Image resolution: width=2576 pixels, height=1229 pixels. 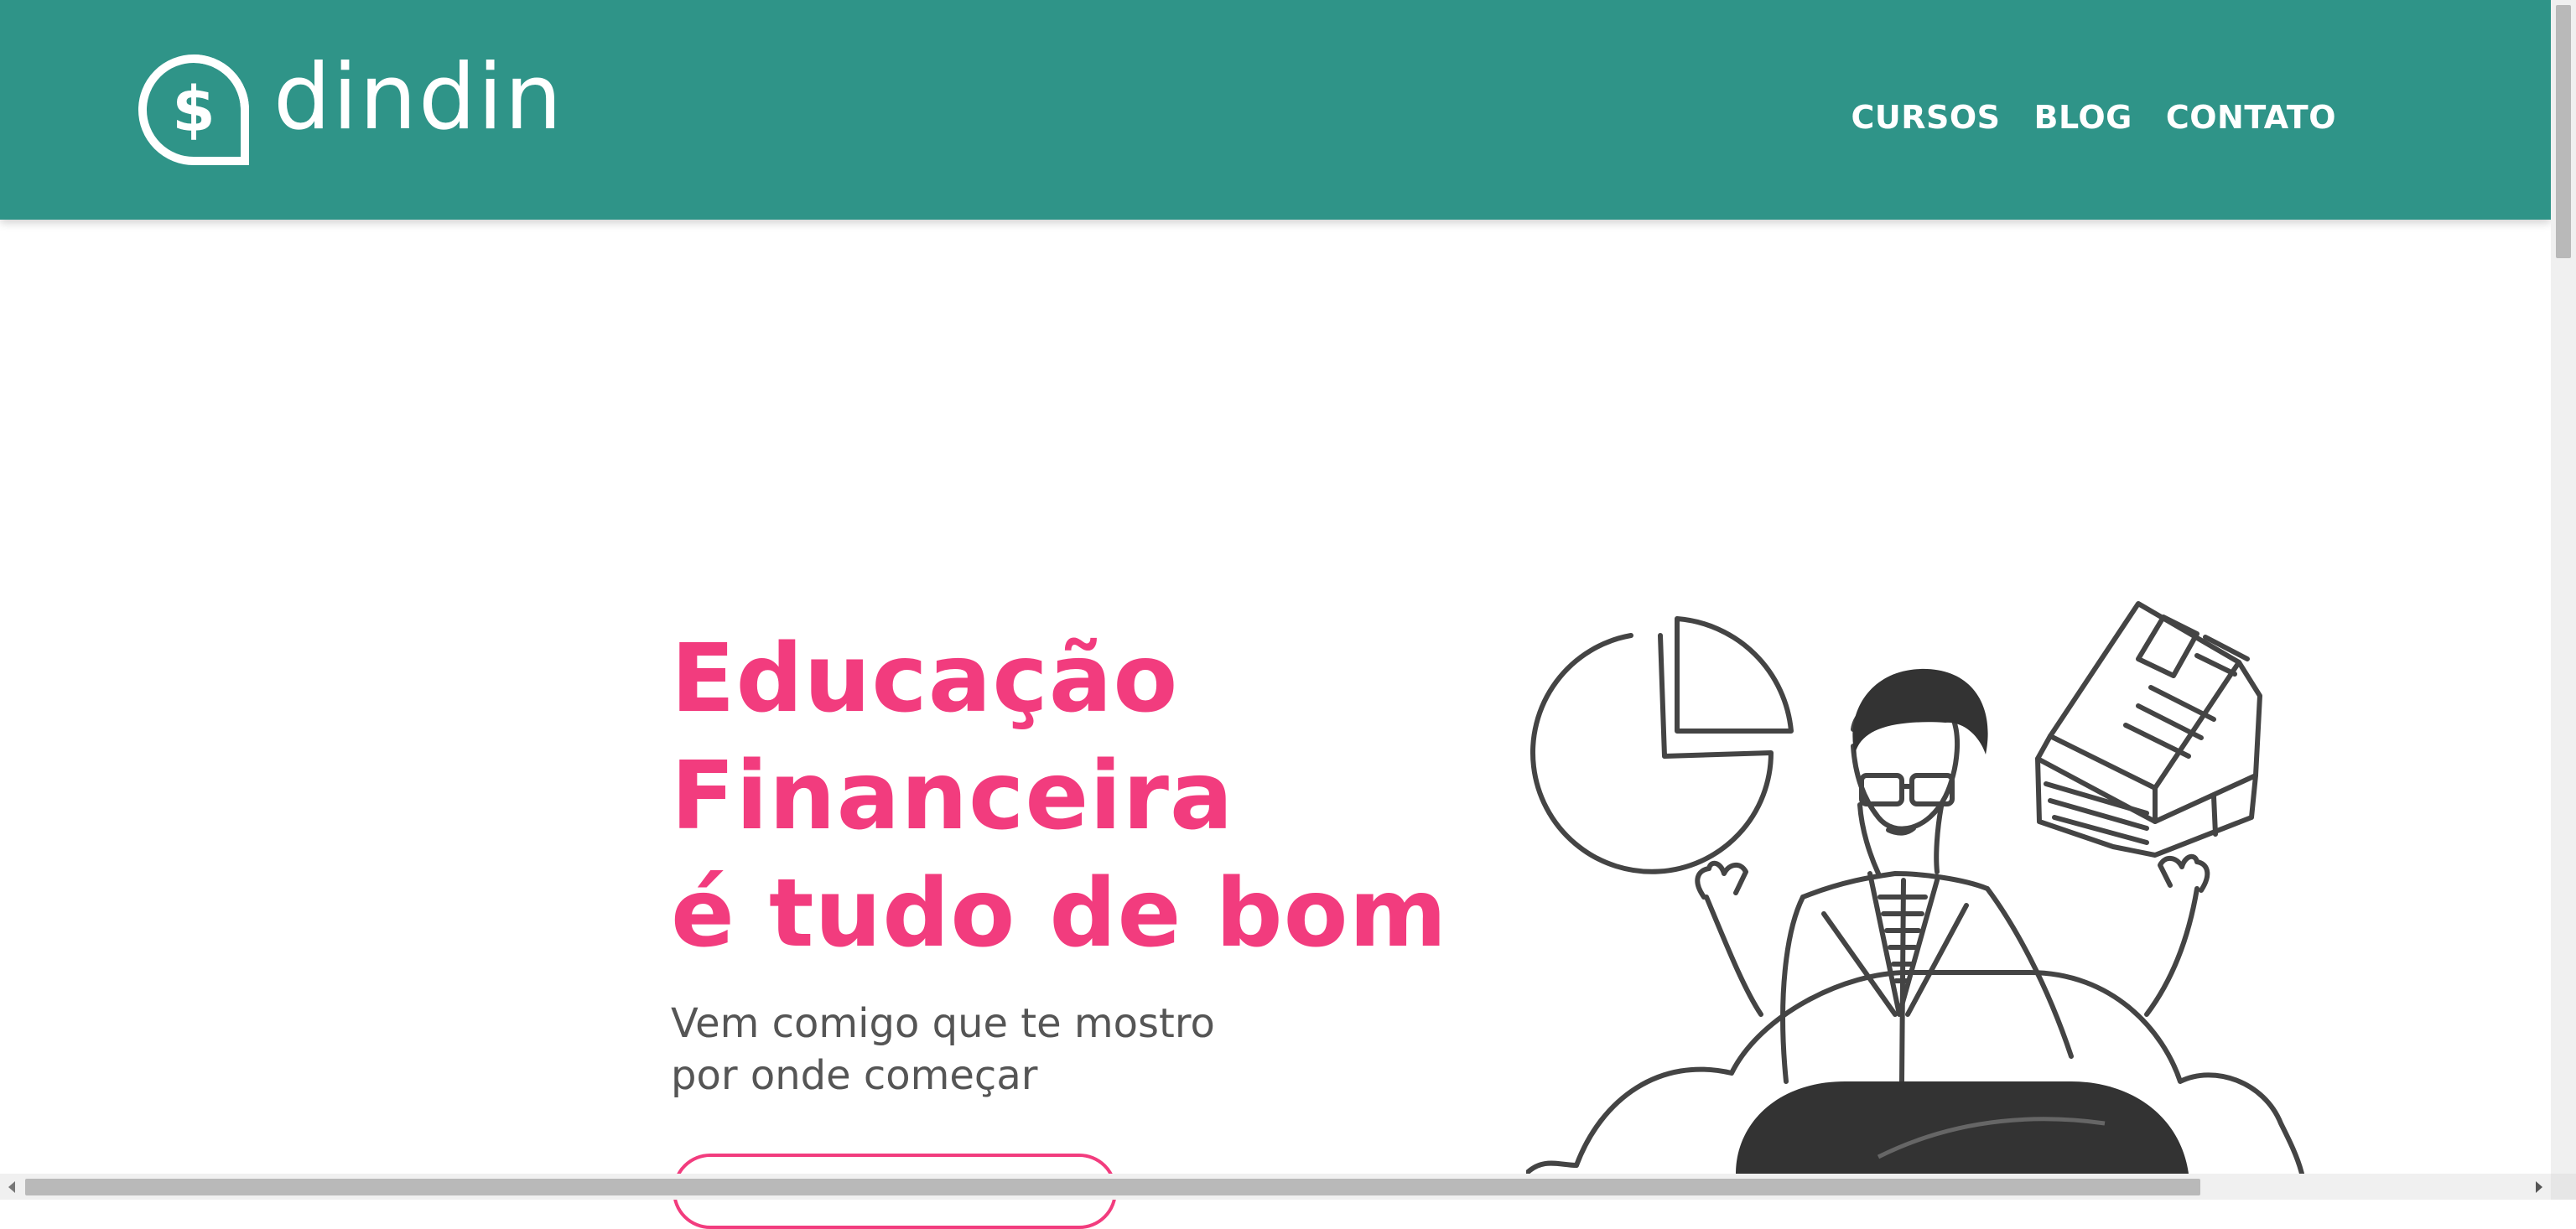 I want to click on brand-name: dindin, so click(x=418, y=97).